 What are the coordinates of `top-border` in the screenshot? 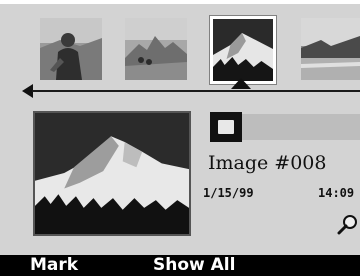 It's located at (180, 2).